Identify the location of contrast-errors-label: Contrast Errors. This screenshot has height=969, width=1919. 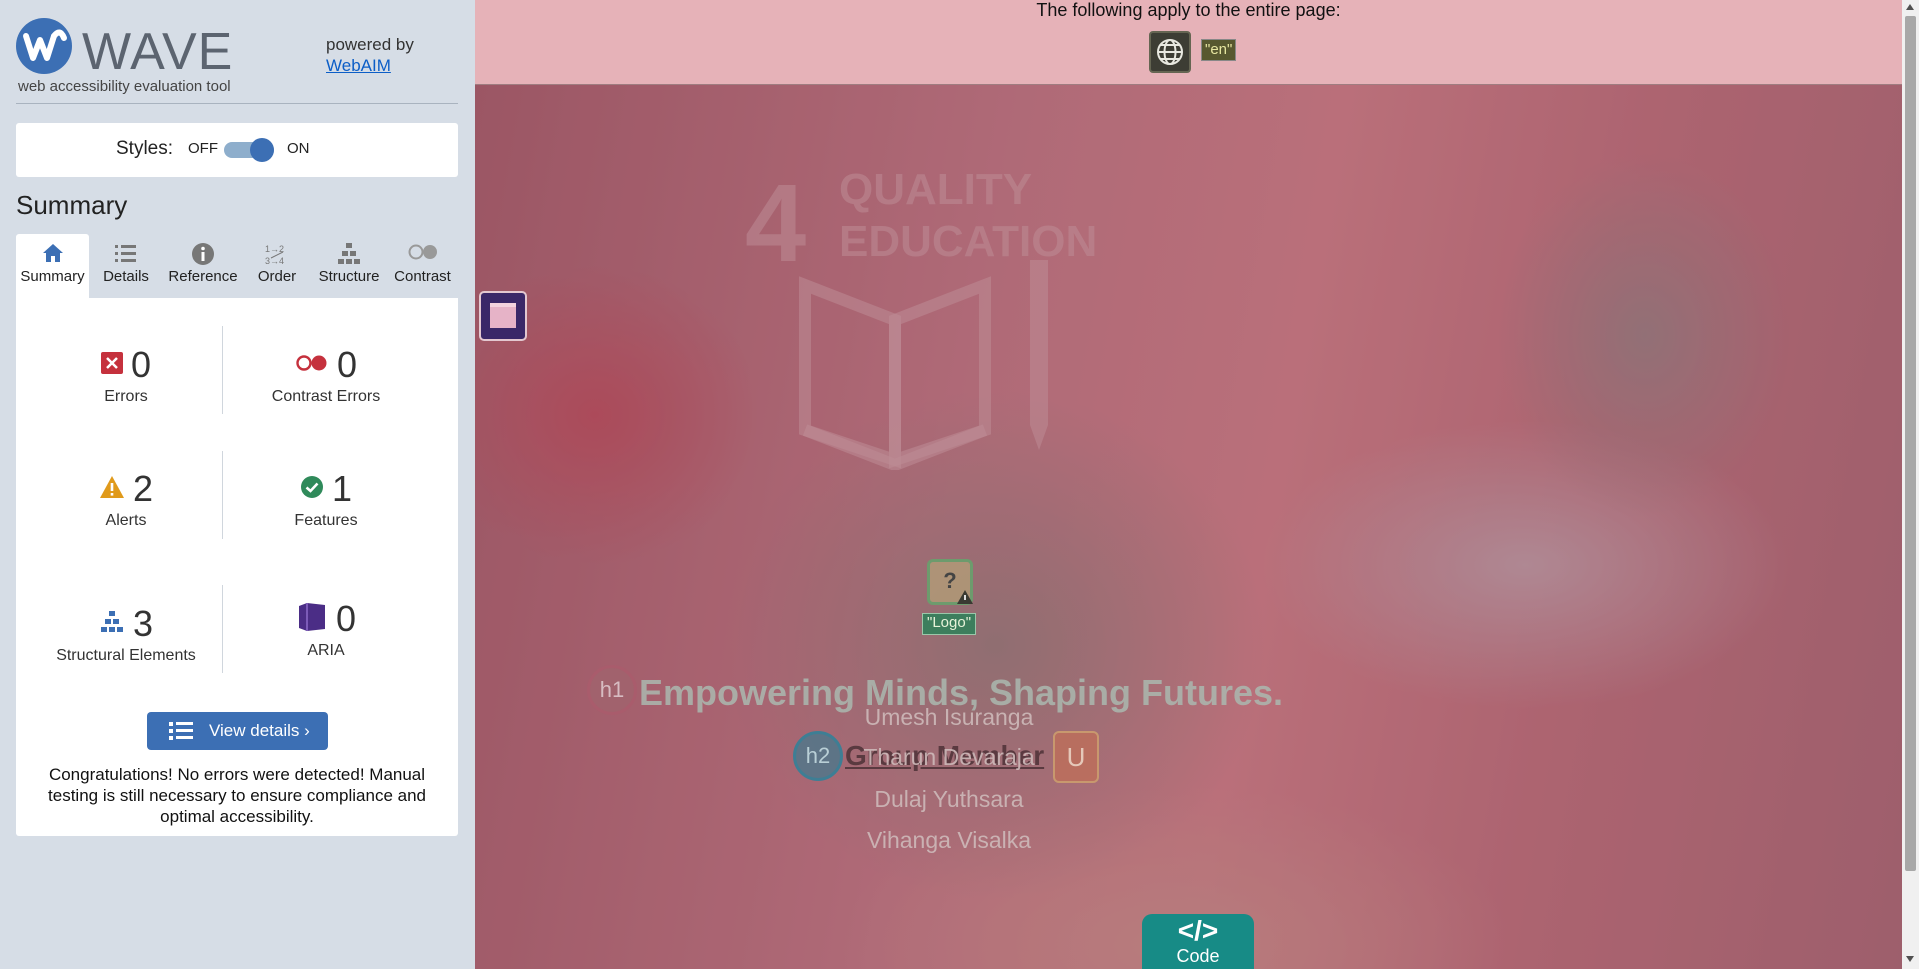
(326, 396).